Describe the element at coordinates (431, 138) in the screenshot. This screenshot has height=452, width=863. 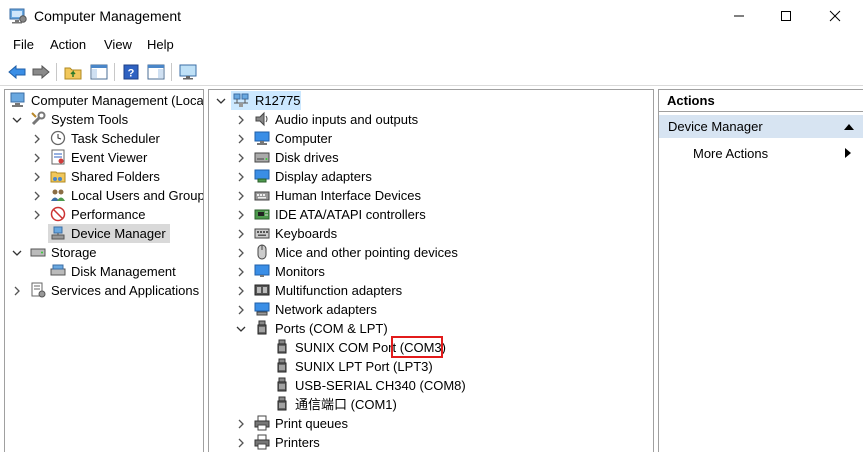
I see `device-category-computer: Computer` at that location.